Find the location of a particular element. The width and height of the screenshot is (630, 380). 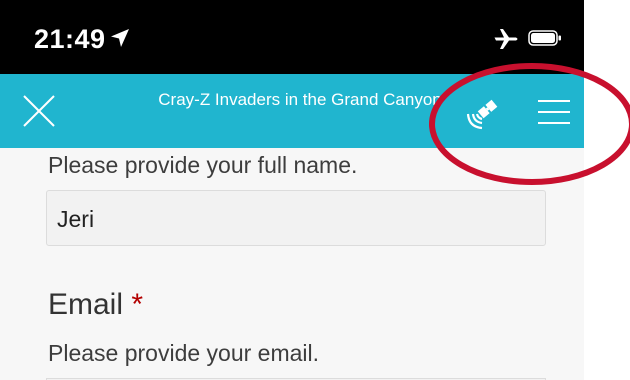

email-hint: Please provide your email. is located at coordinates (184, 353).